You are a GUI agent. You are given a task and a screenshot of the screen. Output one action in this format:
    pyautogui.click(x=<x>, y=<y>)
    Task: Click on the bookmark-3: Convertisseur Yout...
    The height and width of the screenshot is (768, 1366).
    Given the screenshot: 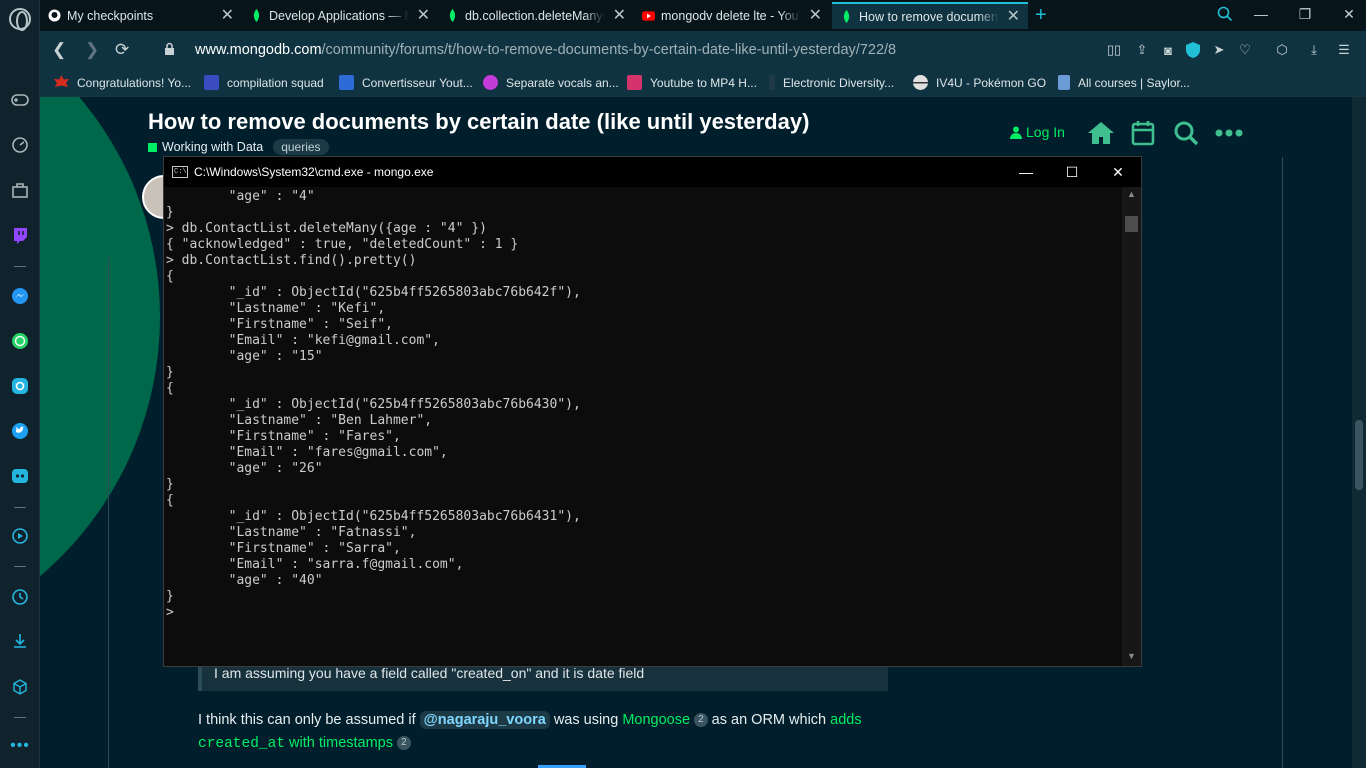 What is the action you would take?
    pyautogui.click(x=406, y=82)
    